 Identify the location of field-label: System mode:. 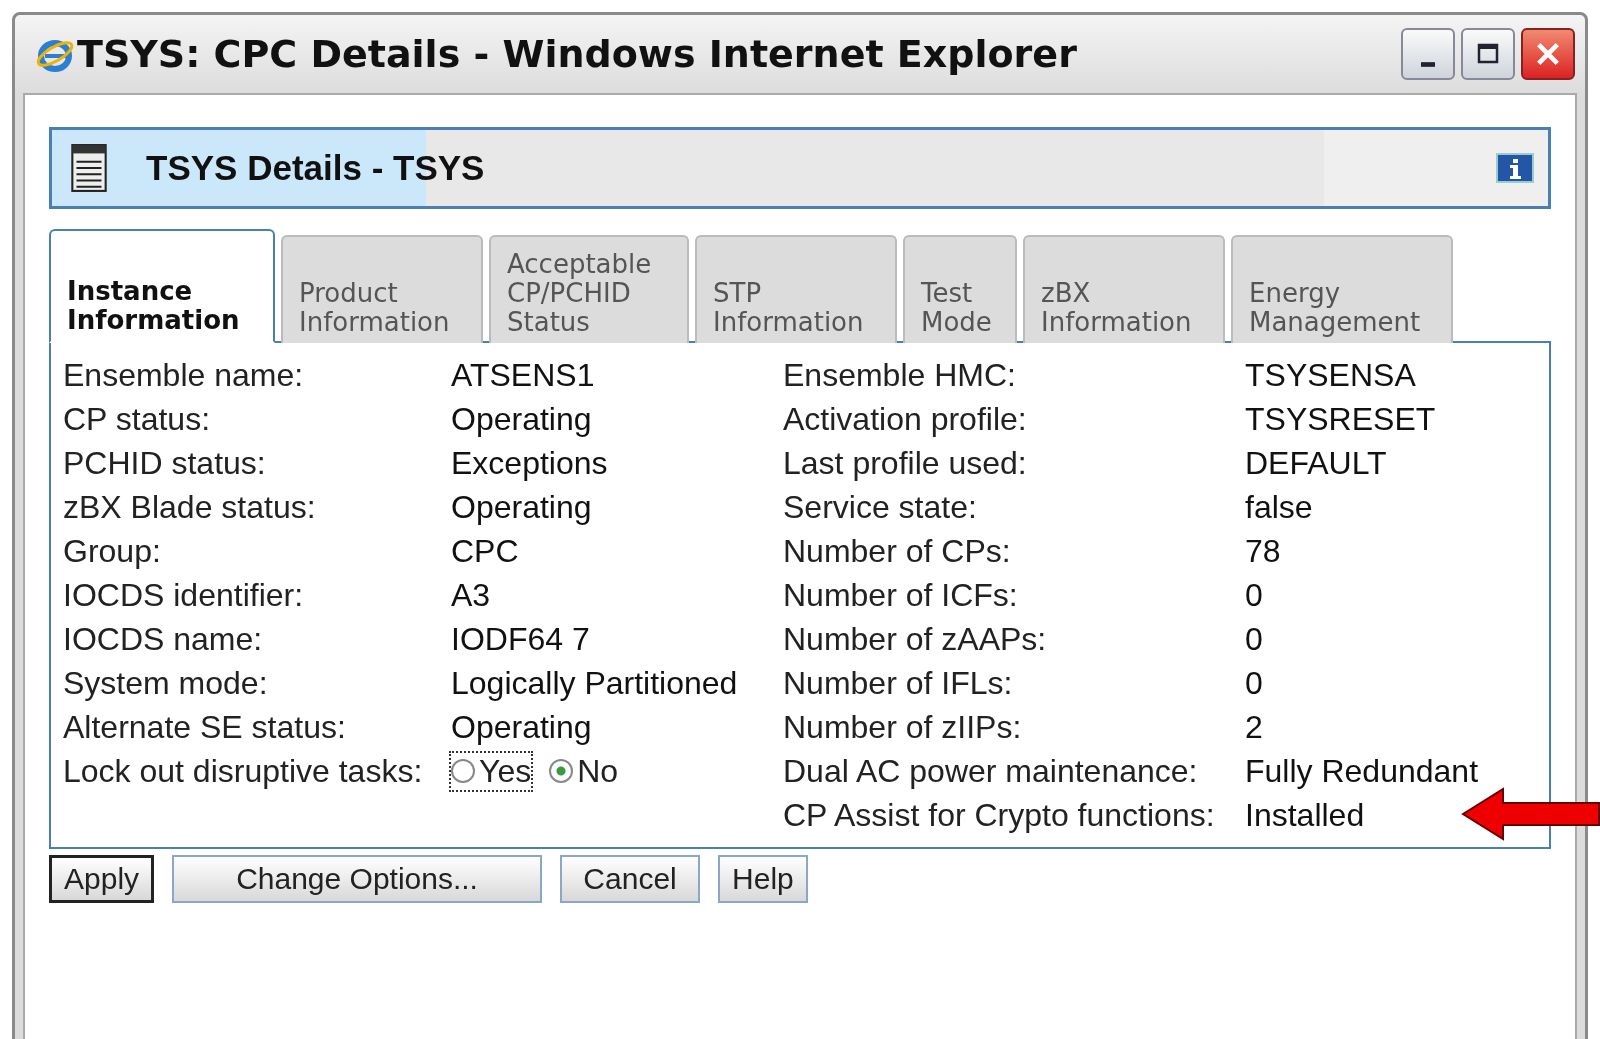
(166, 683).